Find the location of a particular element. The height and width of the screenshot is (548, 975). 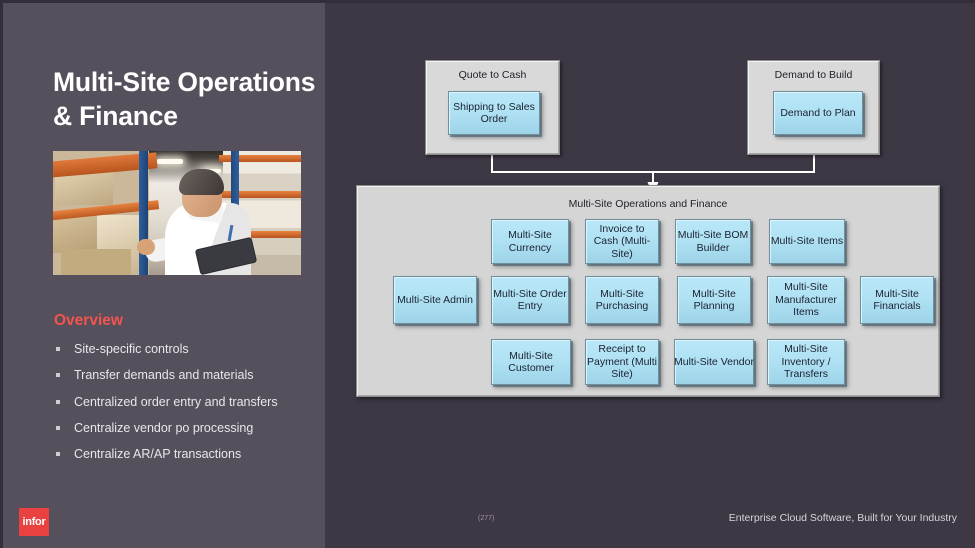

node-multi-site-items: Multi-Site Items is located at coordinates (807, 241).